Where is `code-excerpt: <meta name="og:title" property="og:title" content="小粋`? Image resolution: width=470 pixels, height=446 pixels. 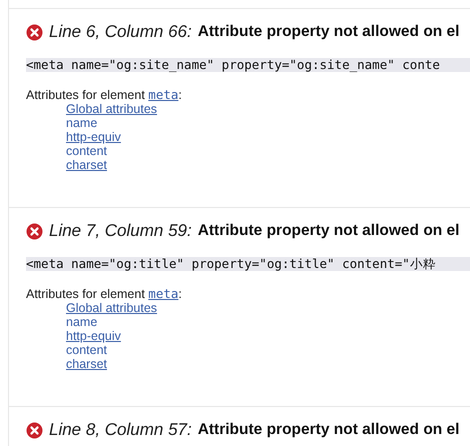 code-excerpt: <meta name="og:title" property="og:title" content="小粋 is located at coordinates (248, 264).